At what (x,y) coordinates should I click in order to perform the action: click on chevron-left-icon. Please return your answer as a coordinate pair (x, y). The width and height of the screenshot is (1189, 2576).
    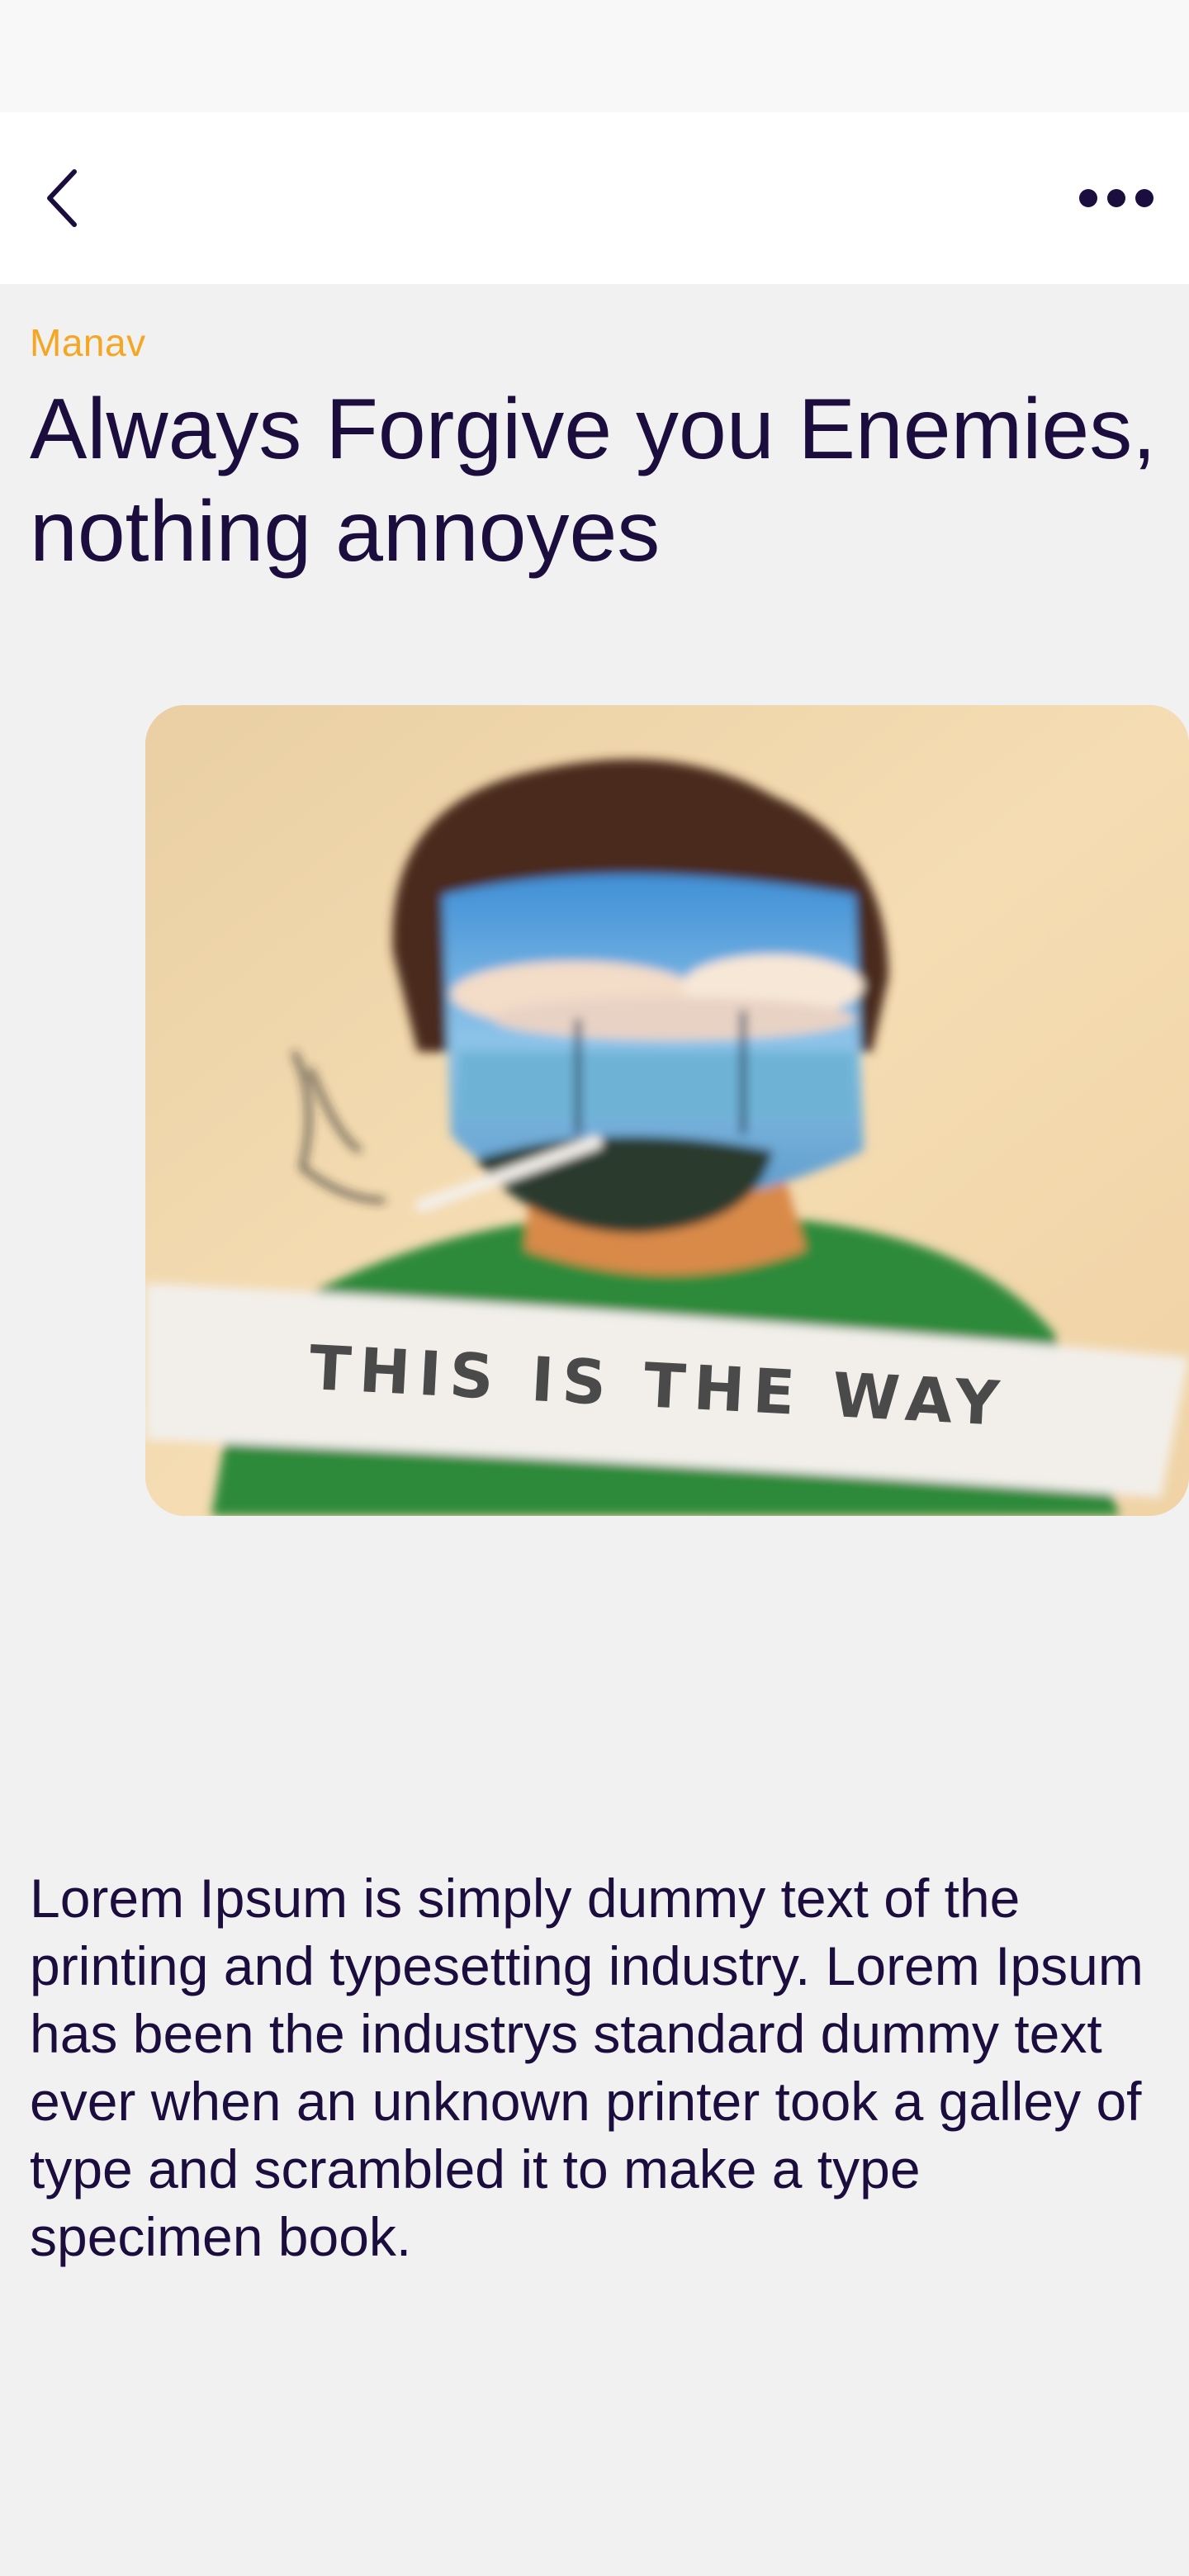
    Looking at the image, I should click on (62, 198).